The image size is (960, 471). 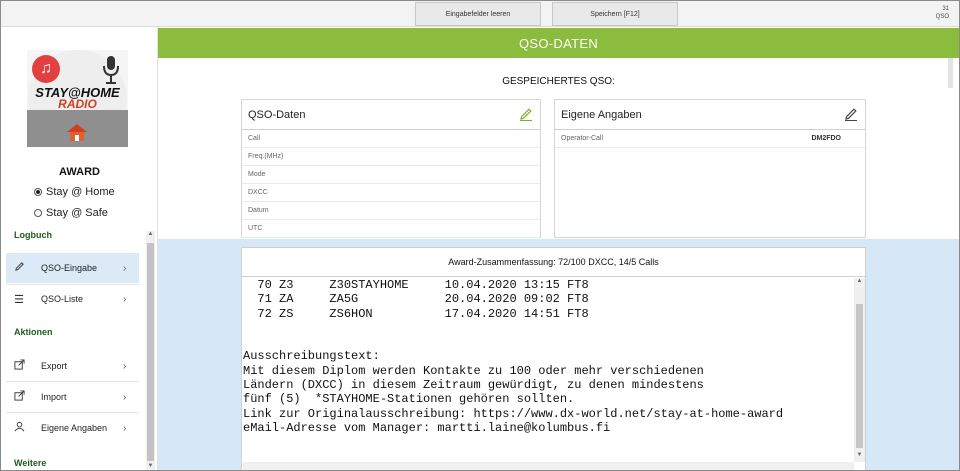 I want to click on award-log-line: Ausschreibungstext:, so click(x=311, y=356).